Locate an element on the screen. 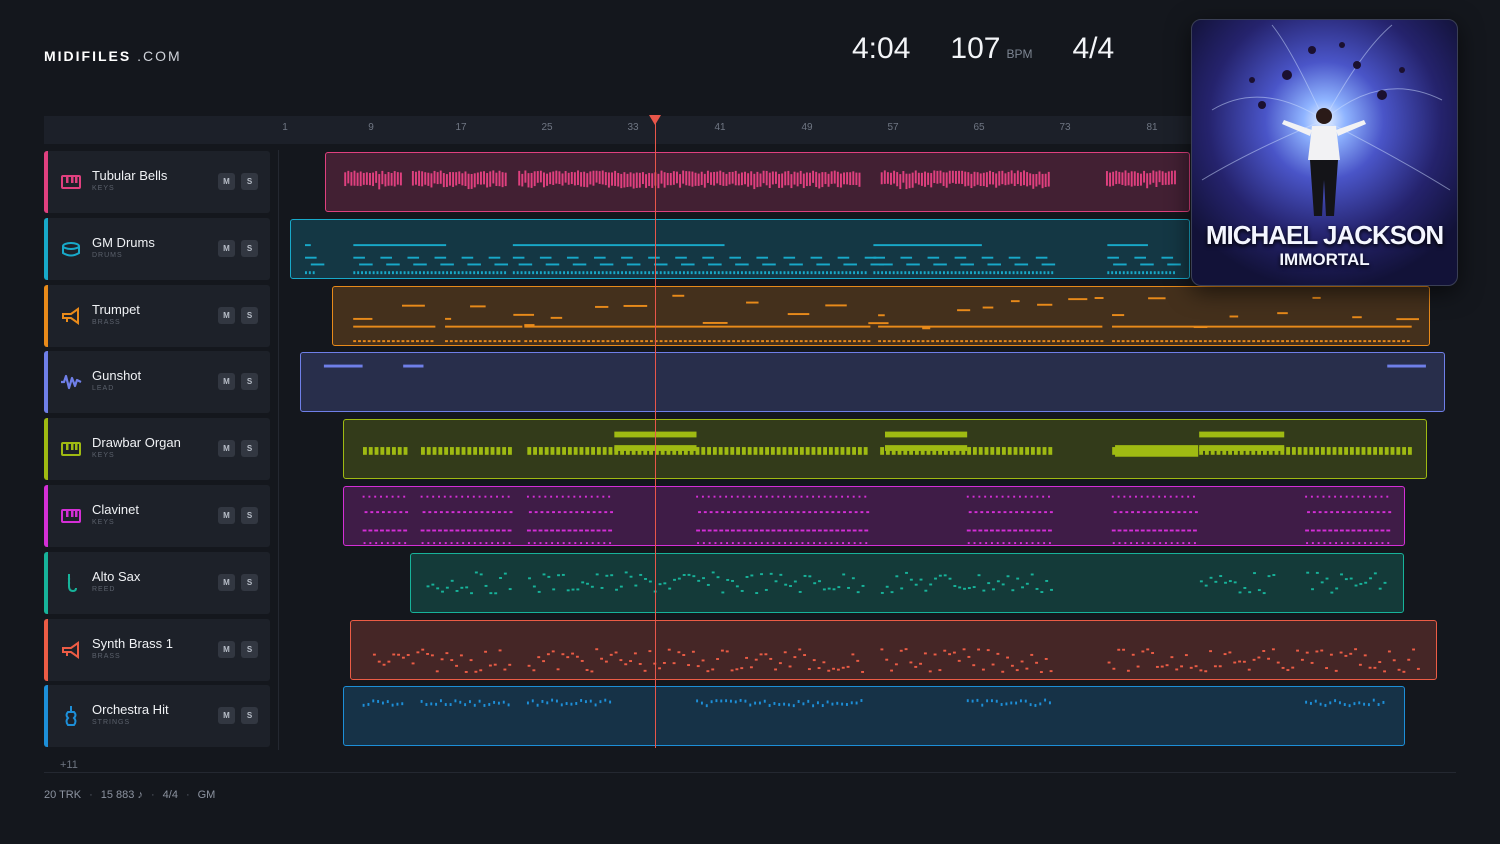 This screenshot has height=844, width=1500. note-count: 15 883 ♪ is located at coordinates (121, 795).